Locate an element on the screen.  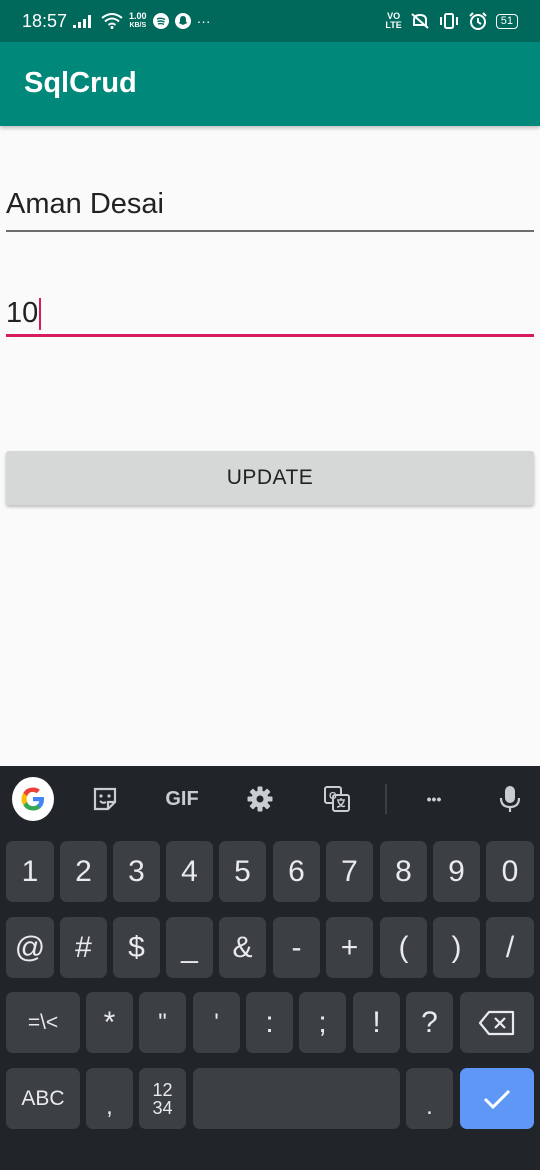
key-ampersand: & is located at coordinates (242, 947).